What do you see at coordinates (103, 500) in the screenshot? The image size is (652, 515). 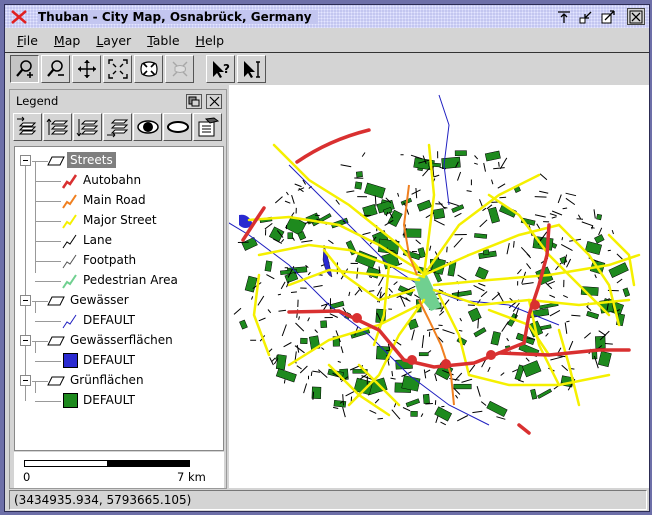 I see `coordinate-readout: (3434935.934, 5793665.105)` at bounding box center [103, 500].